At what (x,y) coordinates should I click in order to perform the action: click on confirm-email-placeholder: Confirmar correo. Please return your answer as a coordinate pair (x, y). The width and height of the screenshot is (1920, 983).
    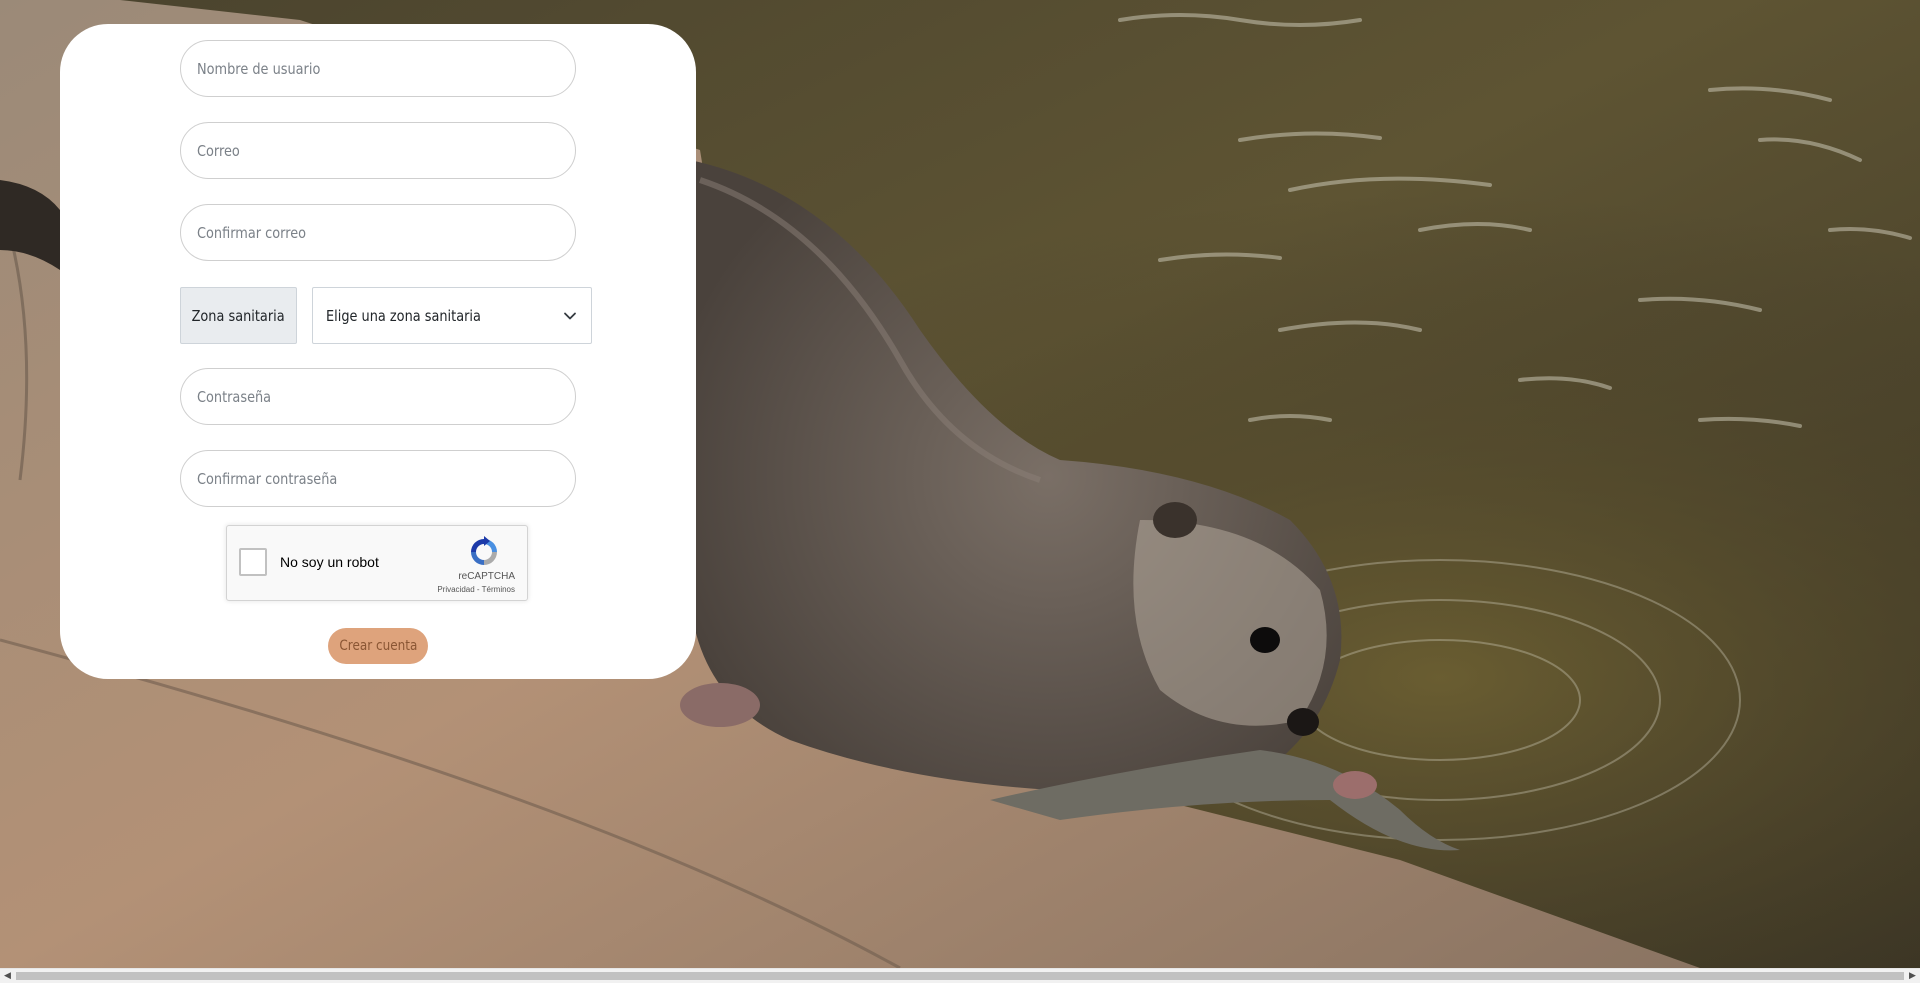
    Looking at the image, I should click on (252, 232).